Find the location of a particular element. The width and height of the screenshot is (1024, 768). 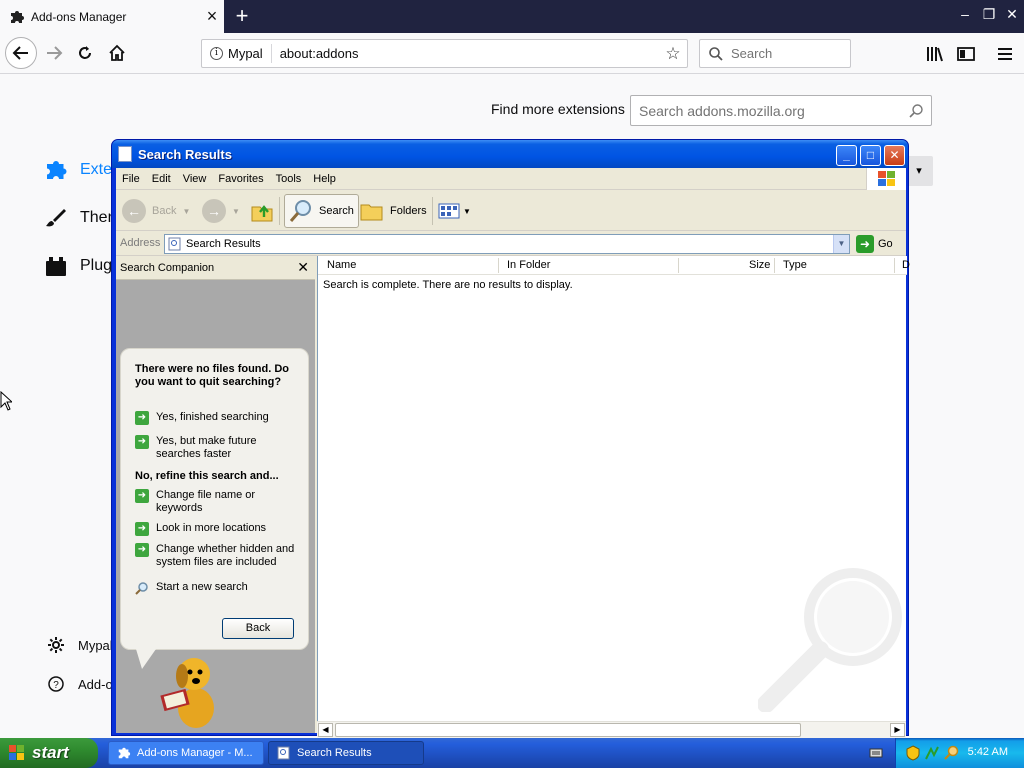

address-bar: Address Search Results ▼ ➜ Go is located at coordinates (511, 244).